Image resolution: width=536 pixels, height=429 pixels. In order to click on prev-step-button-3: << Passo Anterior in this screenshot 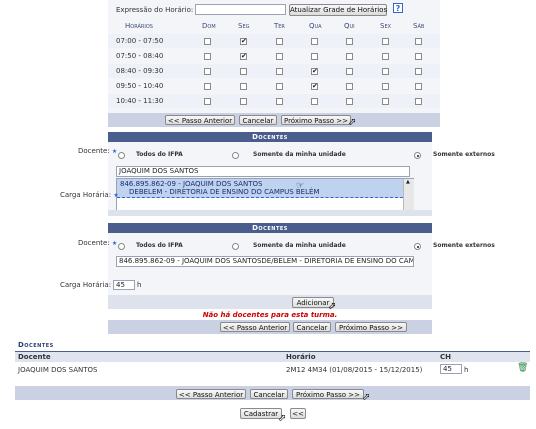, I will do `click(211, 394)`.